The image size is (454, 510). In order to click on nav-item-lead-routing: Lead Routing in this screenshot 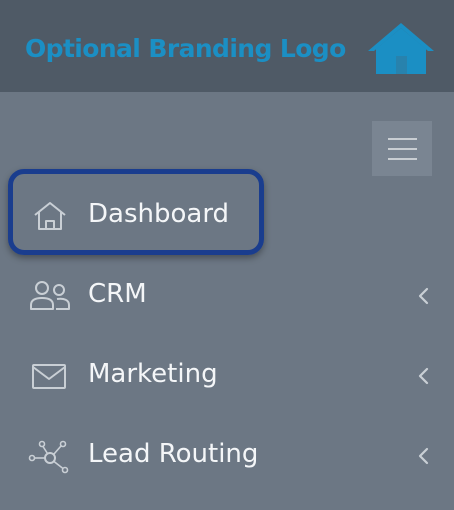, I will do `click(227, 456)`.